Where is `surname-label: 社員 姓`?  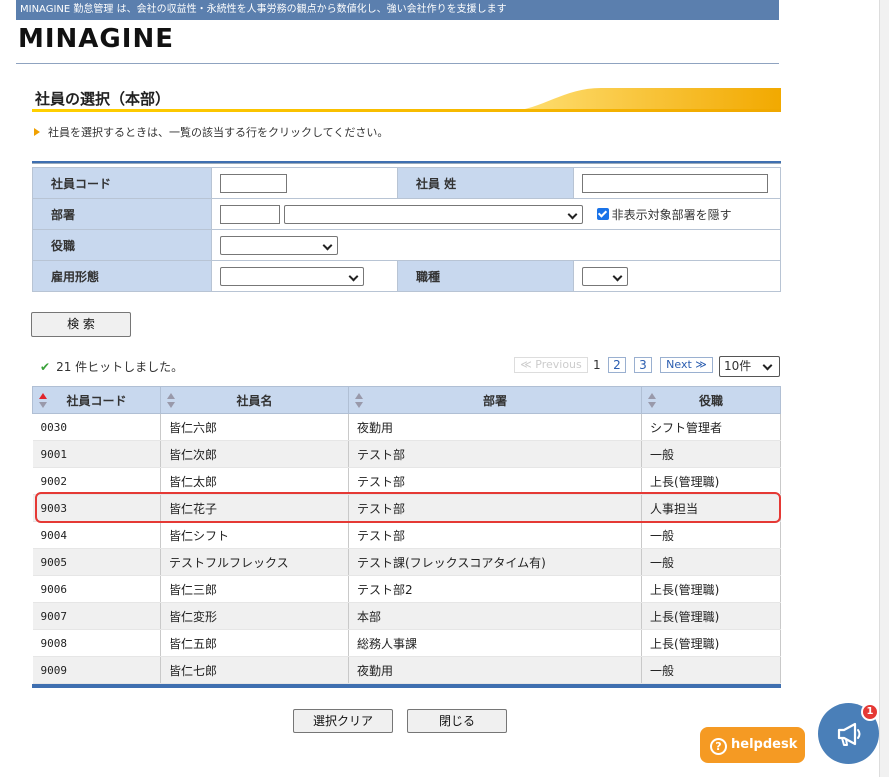 surname-label: 社員 姓 is located at coordinates (485, 183).